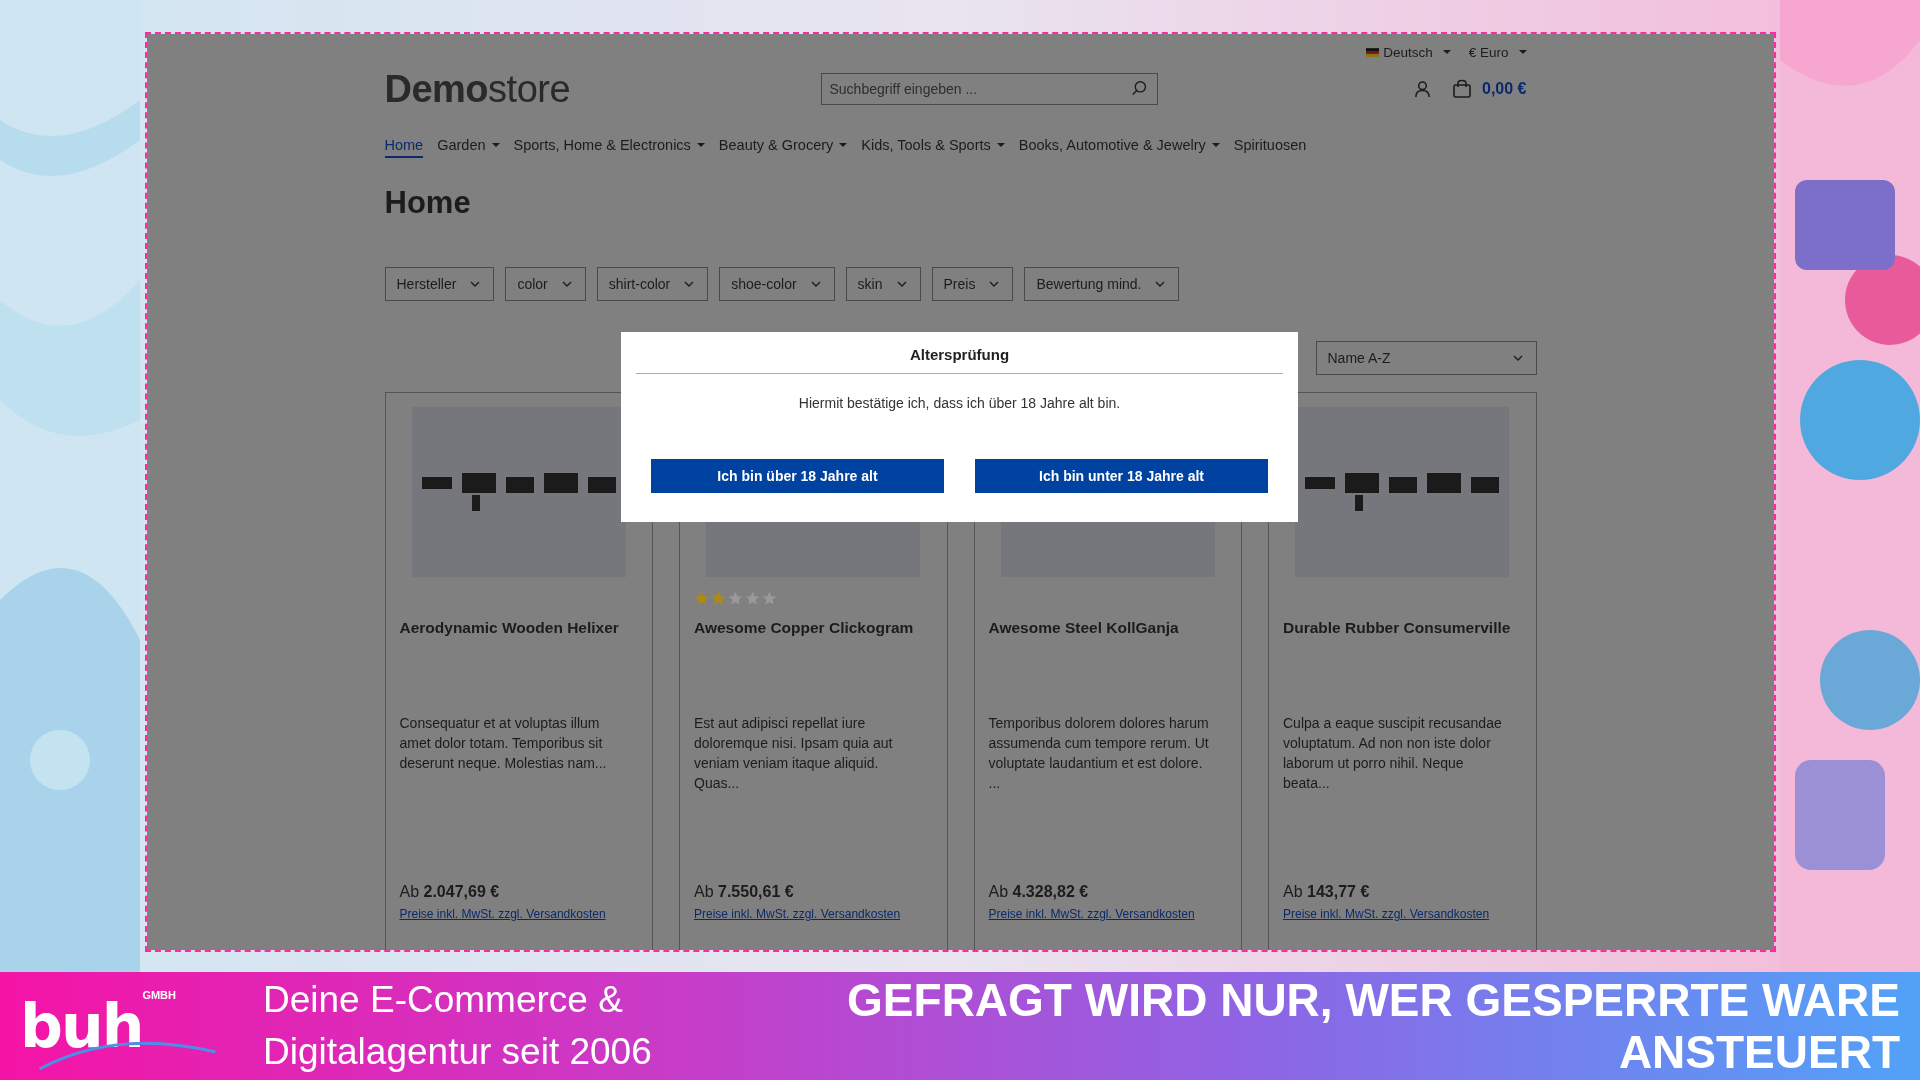 The height and width of the screenshot is (1080, 1920). I want to click on confirm-button: Ich bin unter 18 Jahre alt, so click(1121, 476).